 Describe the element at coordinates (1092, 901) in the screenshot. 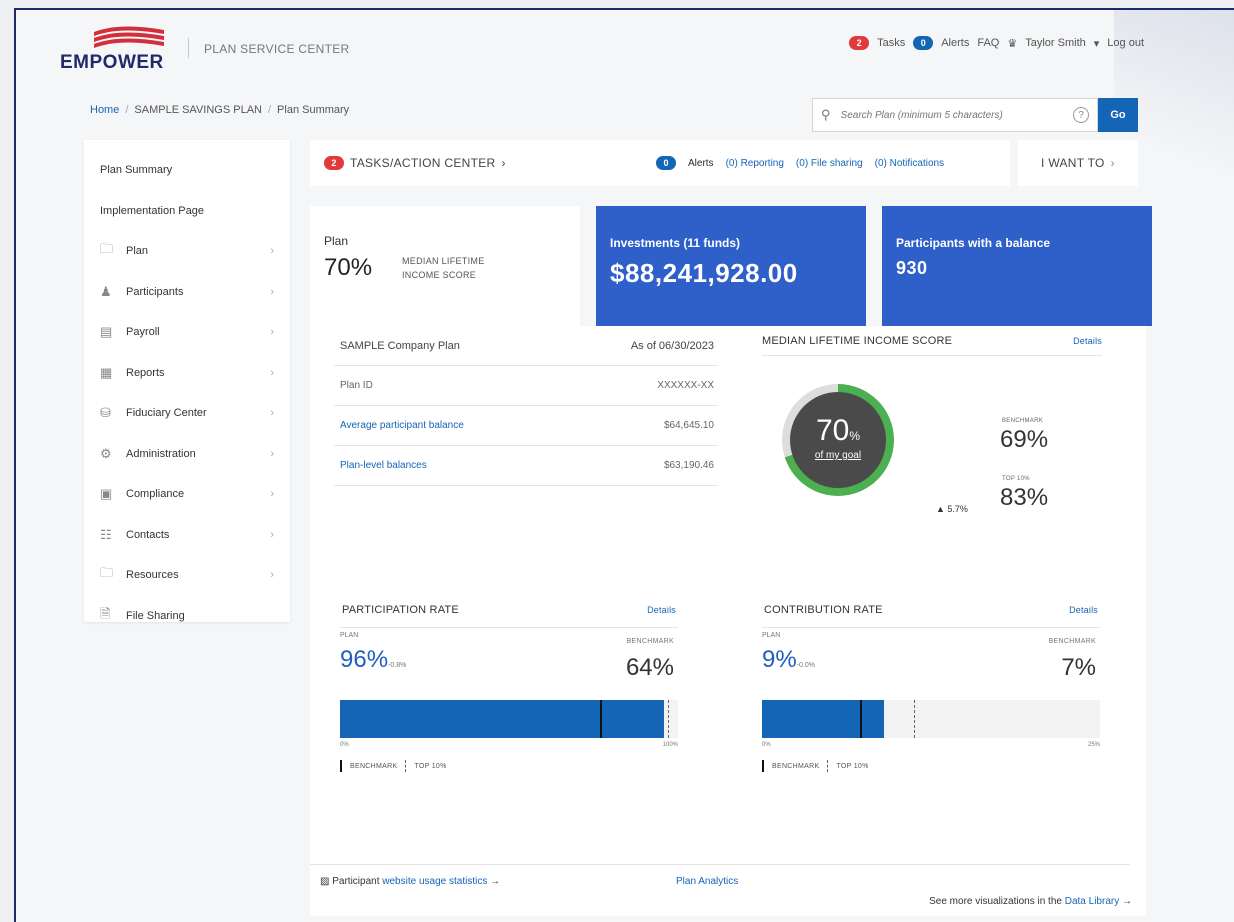

I see `data-library-link: Data Library` at that location.